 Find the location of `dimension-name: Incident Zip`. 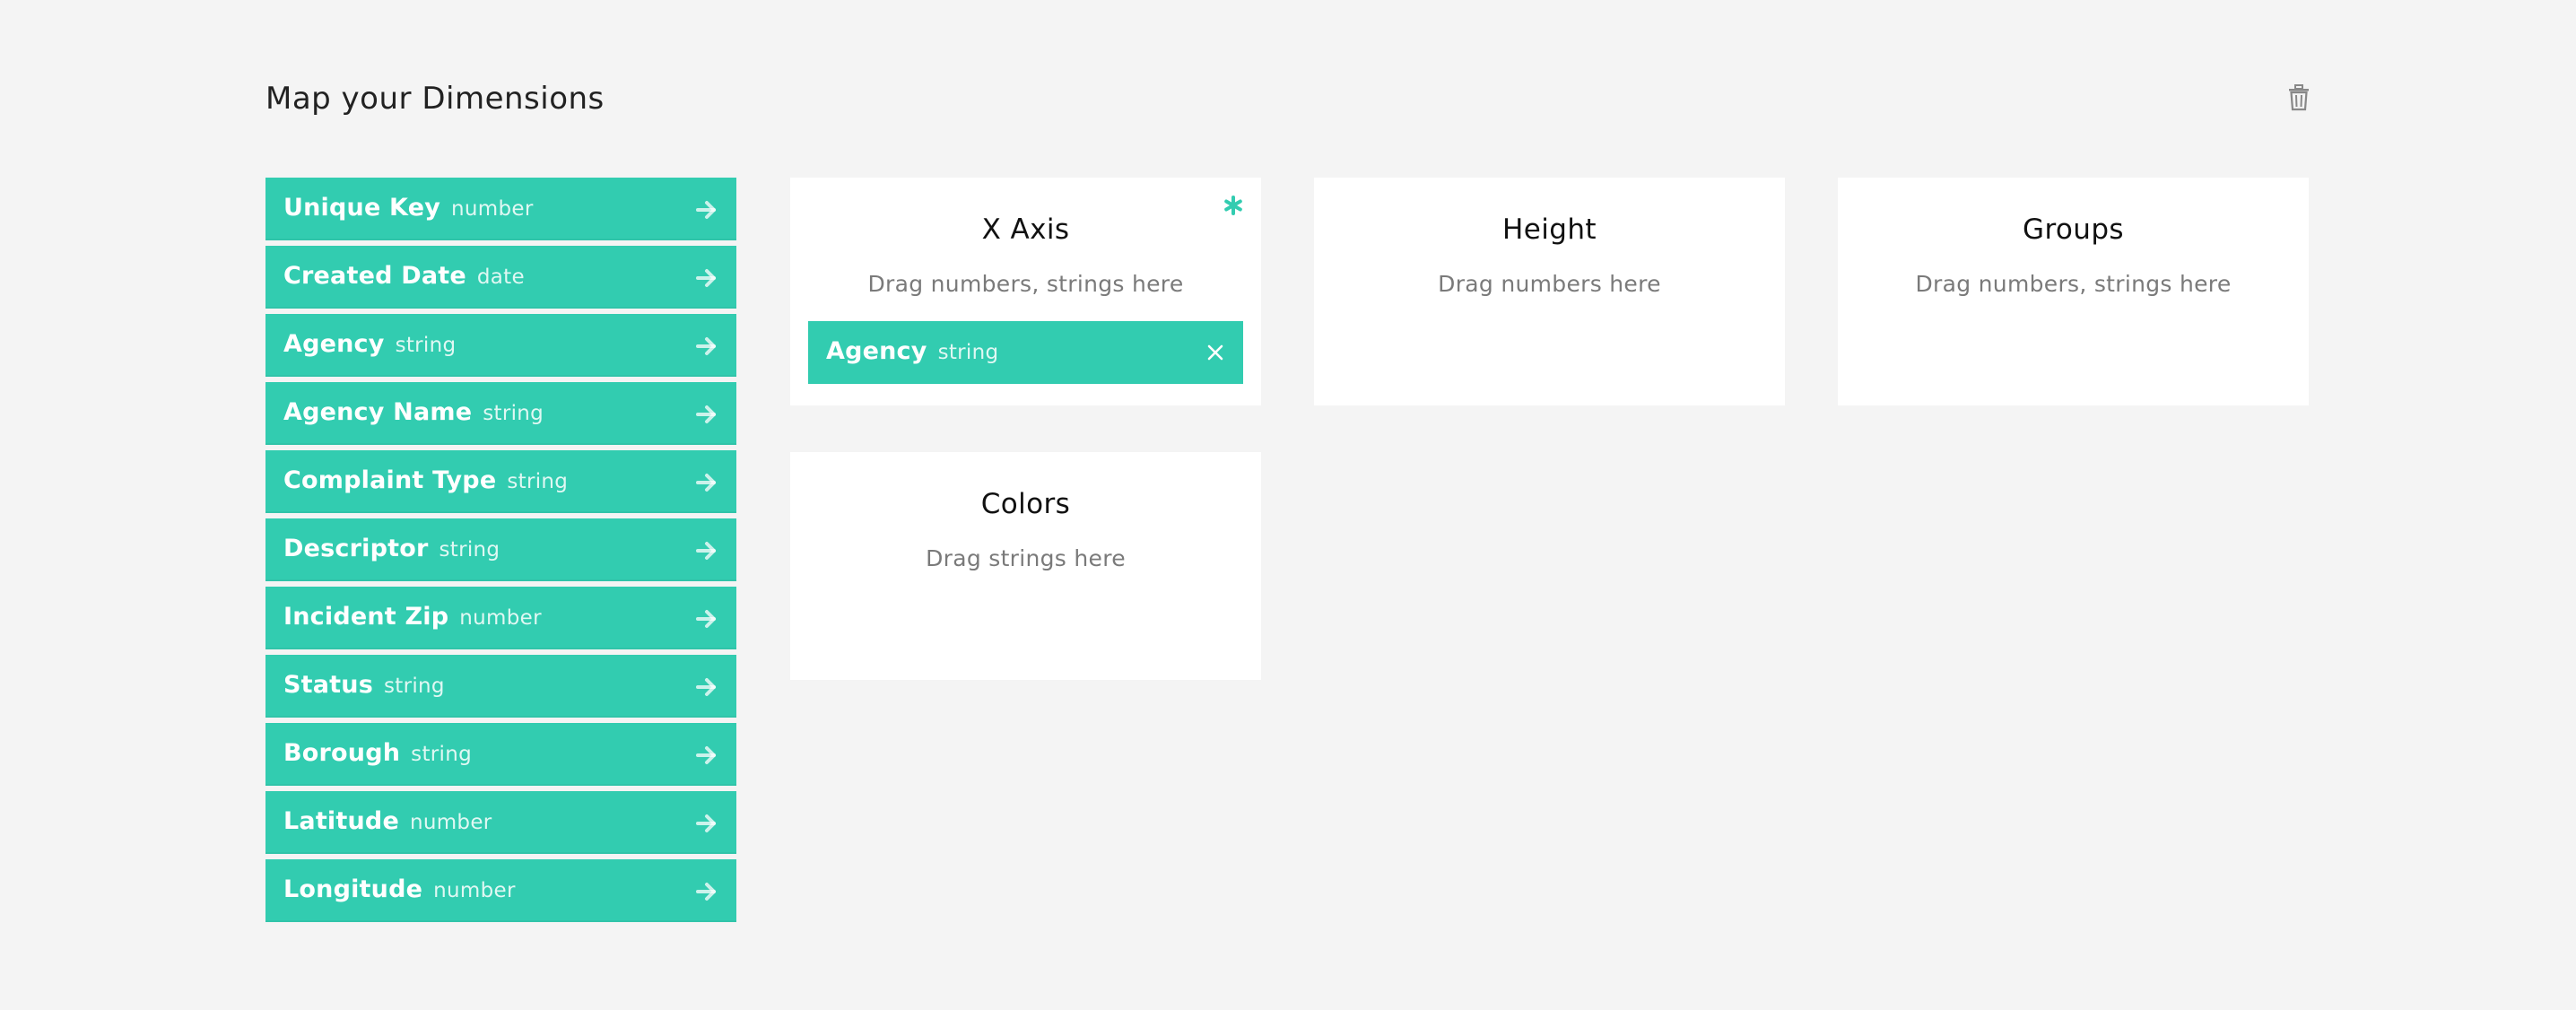

dimension-name: Incident Zip is located at coordinates (366, 617).